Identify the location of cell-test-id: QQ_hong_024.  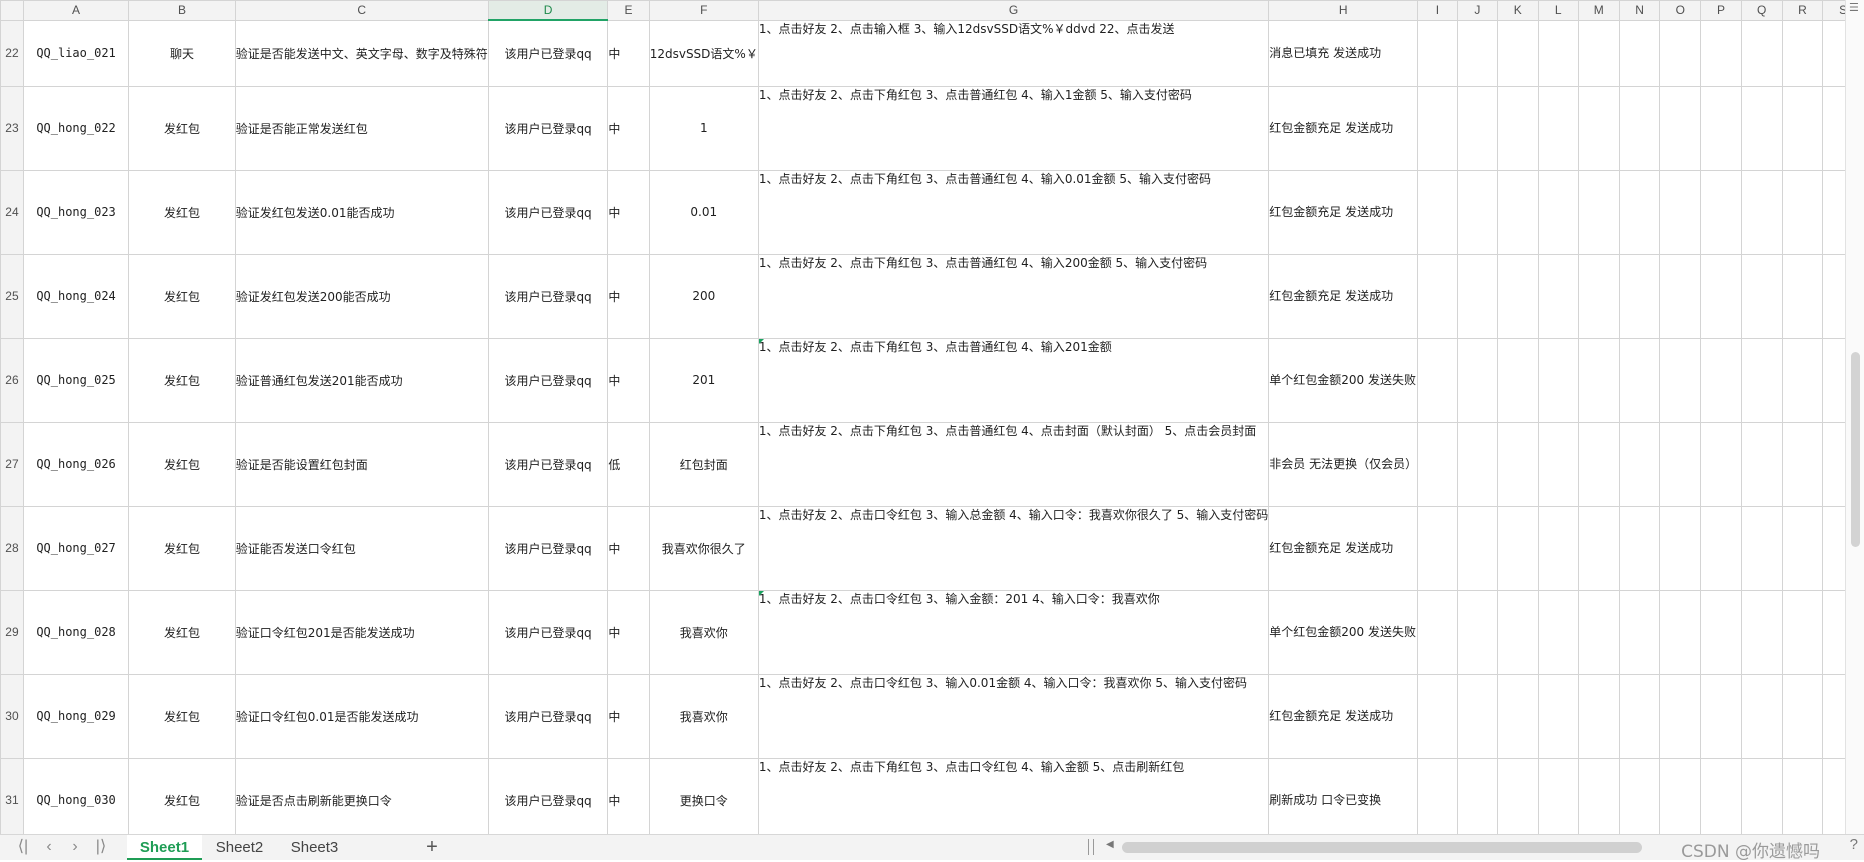
(76, 296).